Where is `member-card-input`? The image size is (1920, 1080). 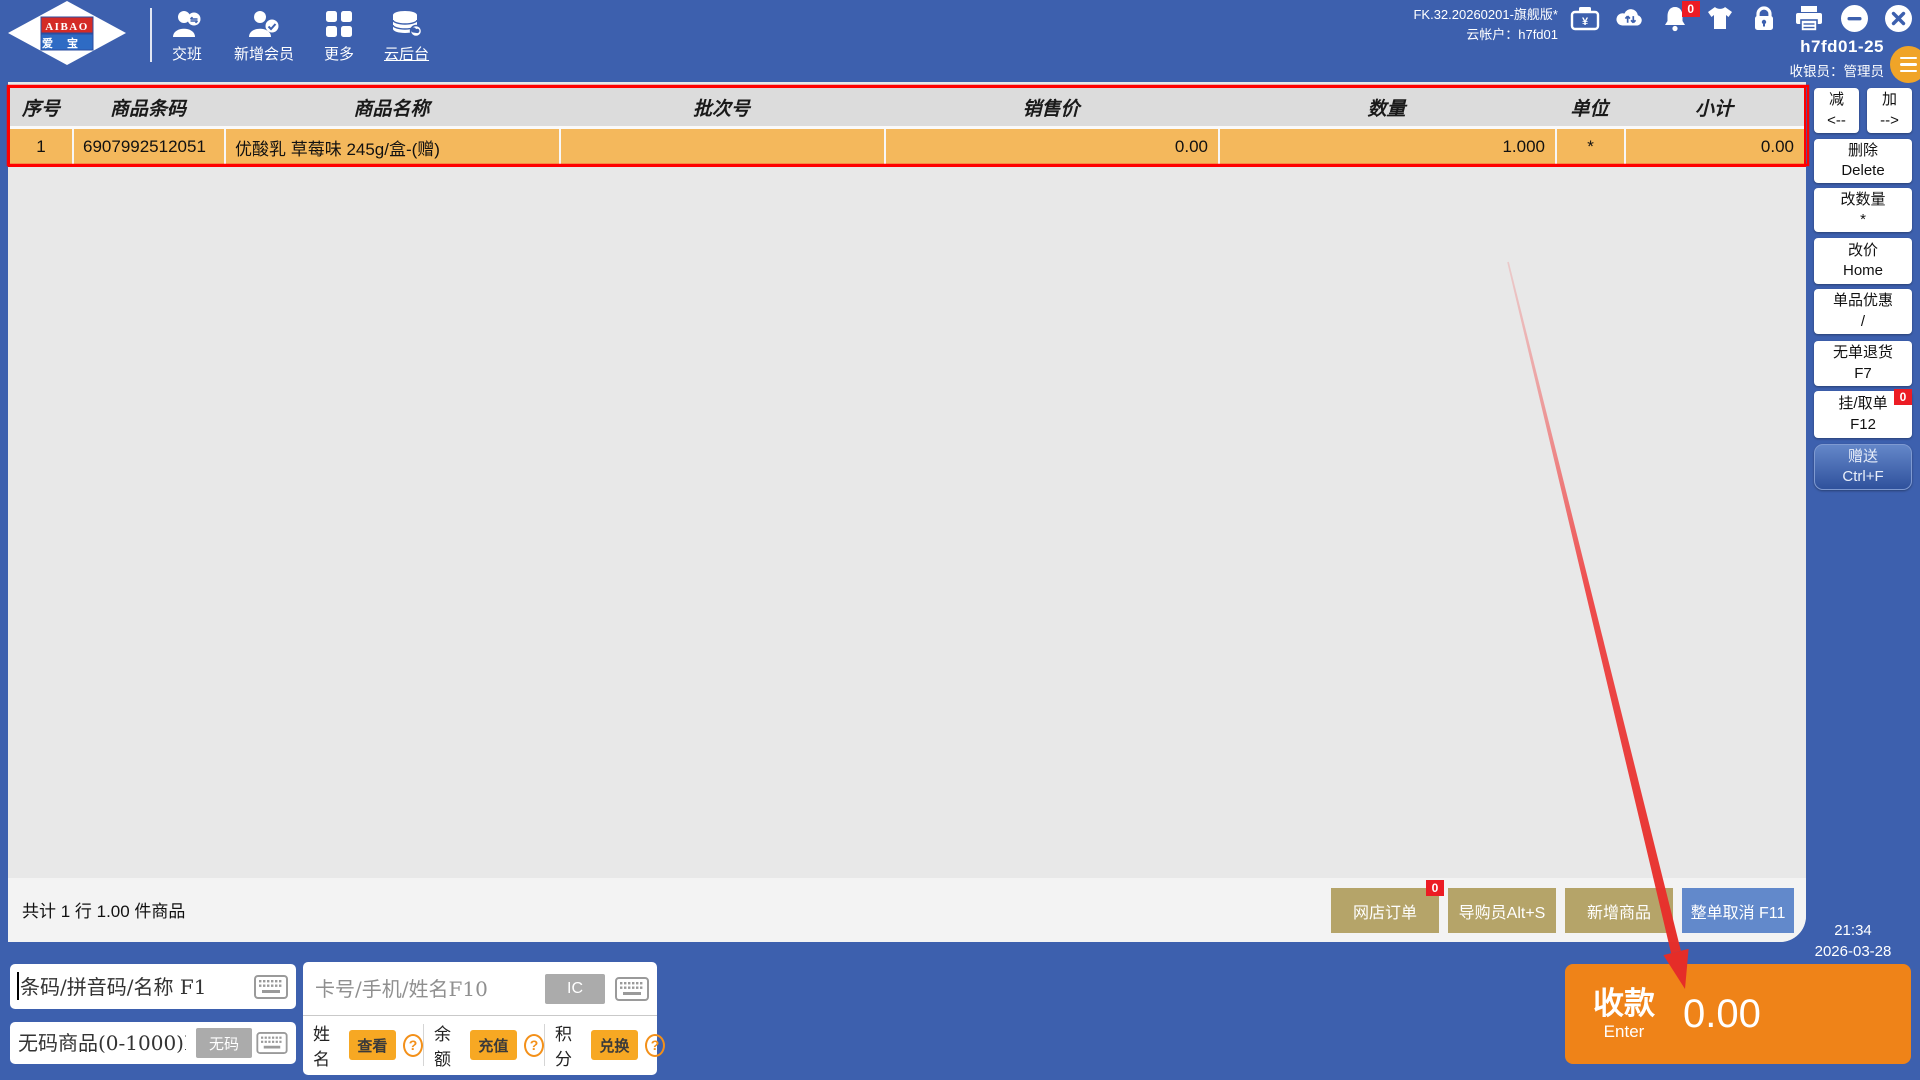
member-card-input is located at coordinates (415, 988).